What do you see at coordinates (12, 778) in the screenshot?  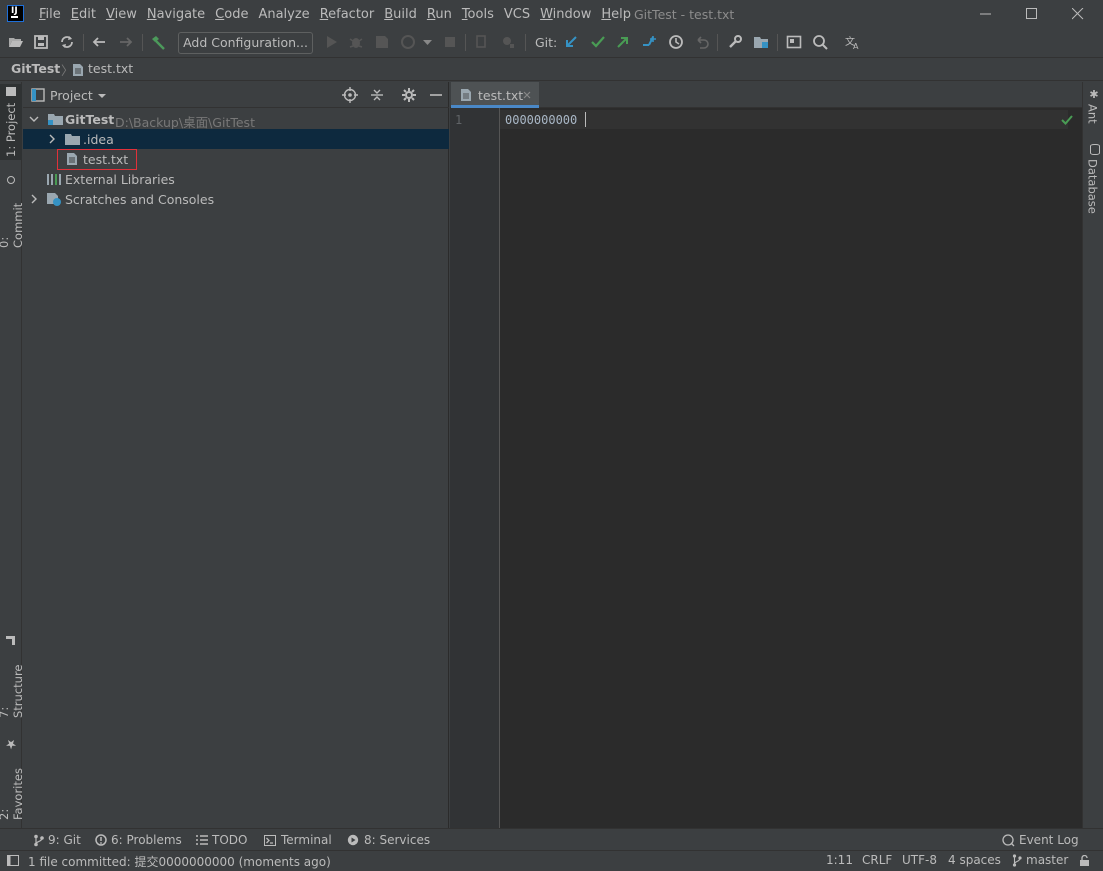 I see `tab-favorites: 2: Favorites ★` at bounding box center [12, 778].